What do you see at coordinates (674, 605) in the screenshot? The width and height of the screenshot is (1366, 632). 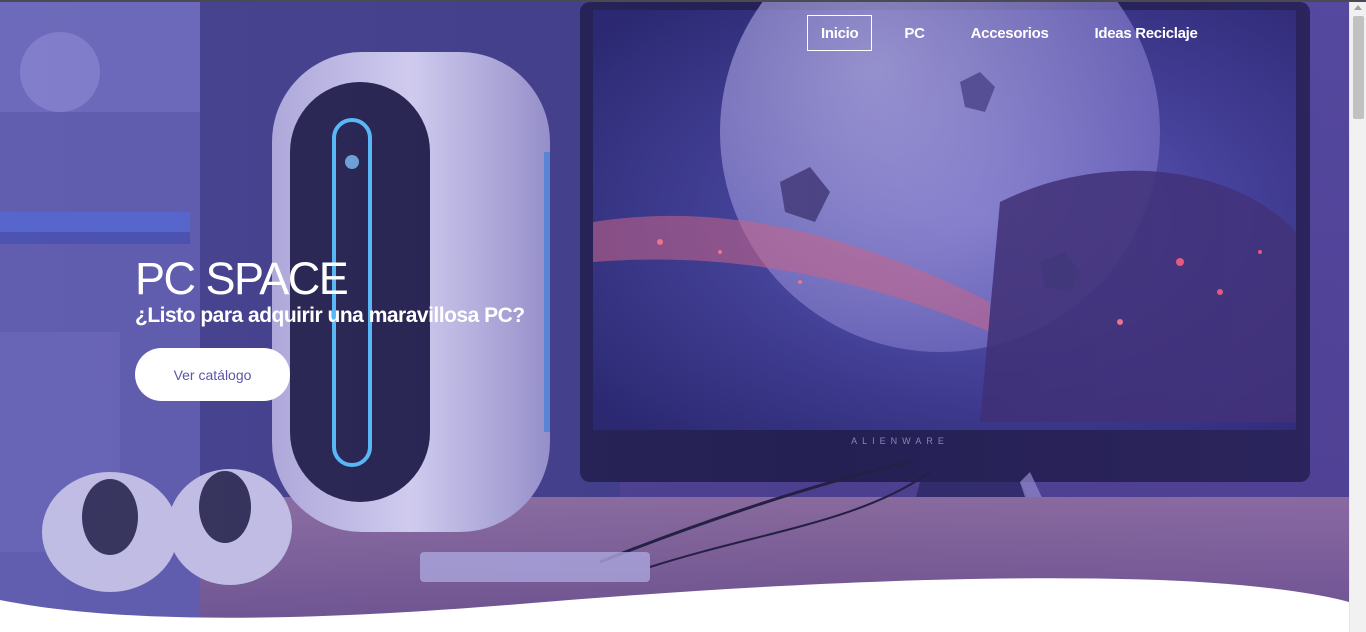 I see `hero-bottom-wave` at bounding box center [674, 605].